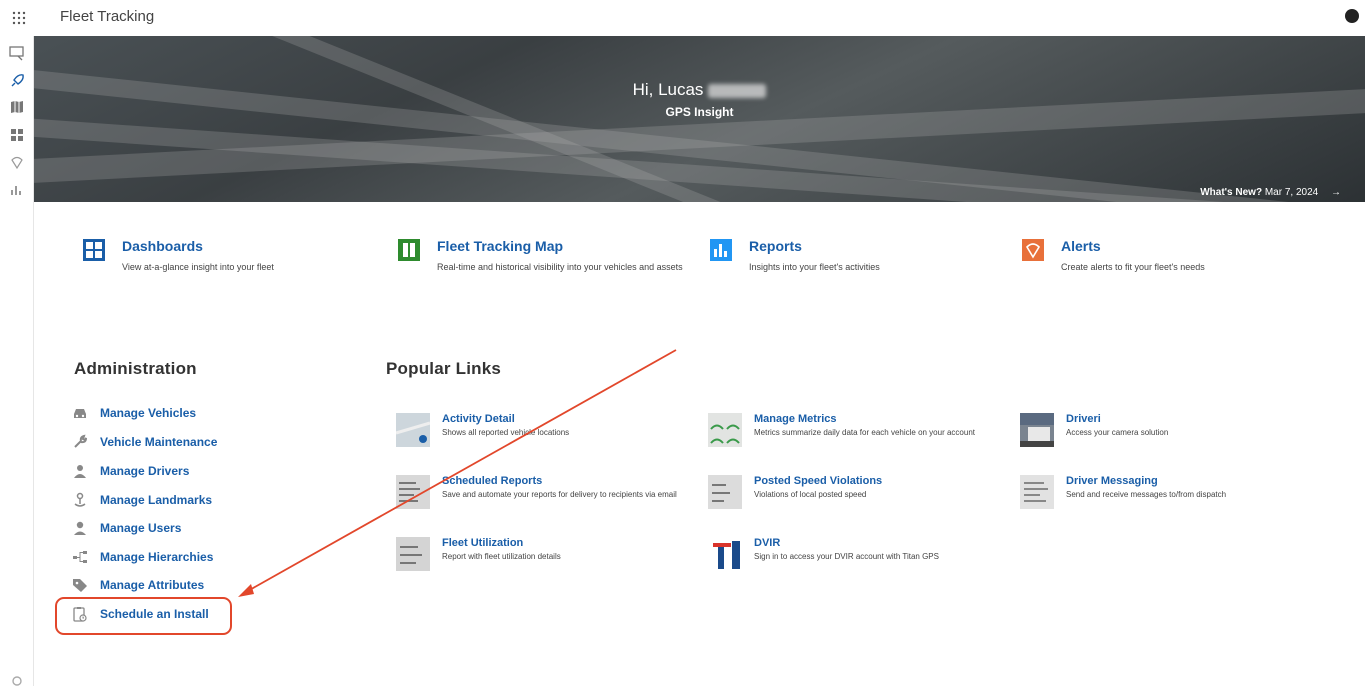 Image resolution: width=1365 pixels, height=690 pixels. What do you see at coordinates (1037, 492) in the screenshot?
I see `driver-messaging-thumbnail` at bounding box center [1037, 492].